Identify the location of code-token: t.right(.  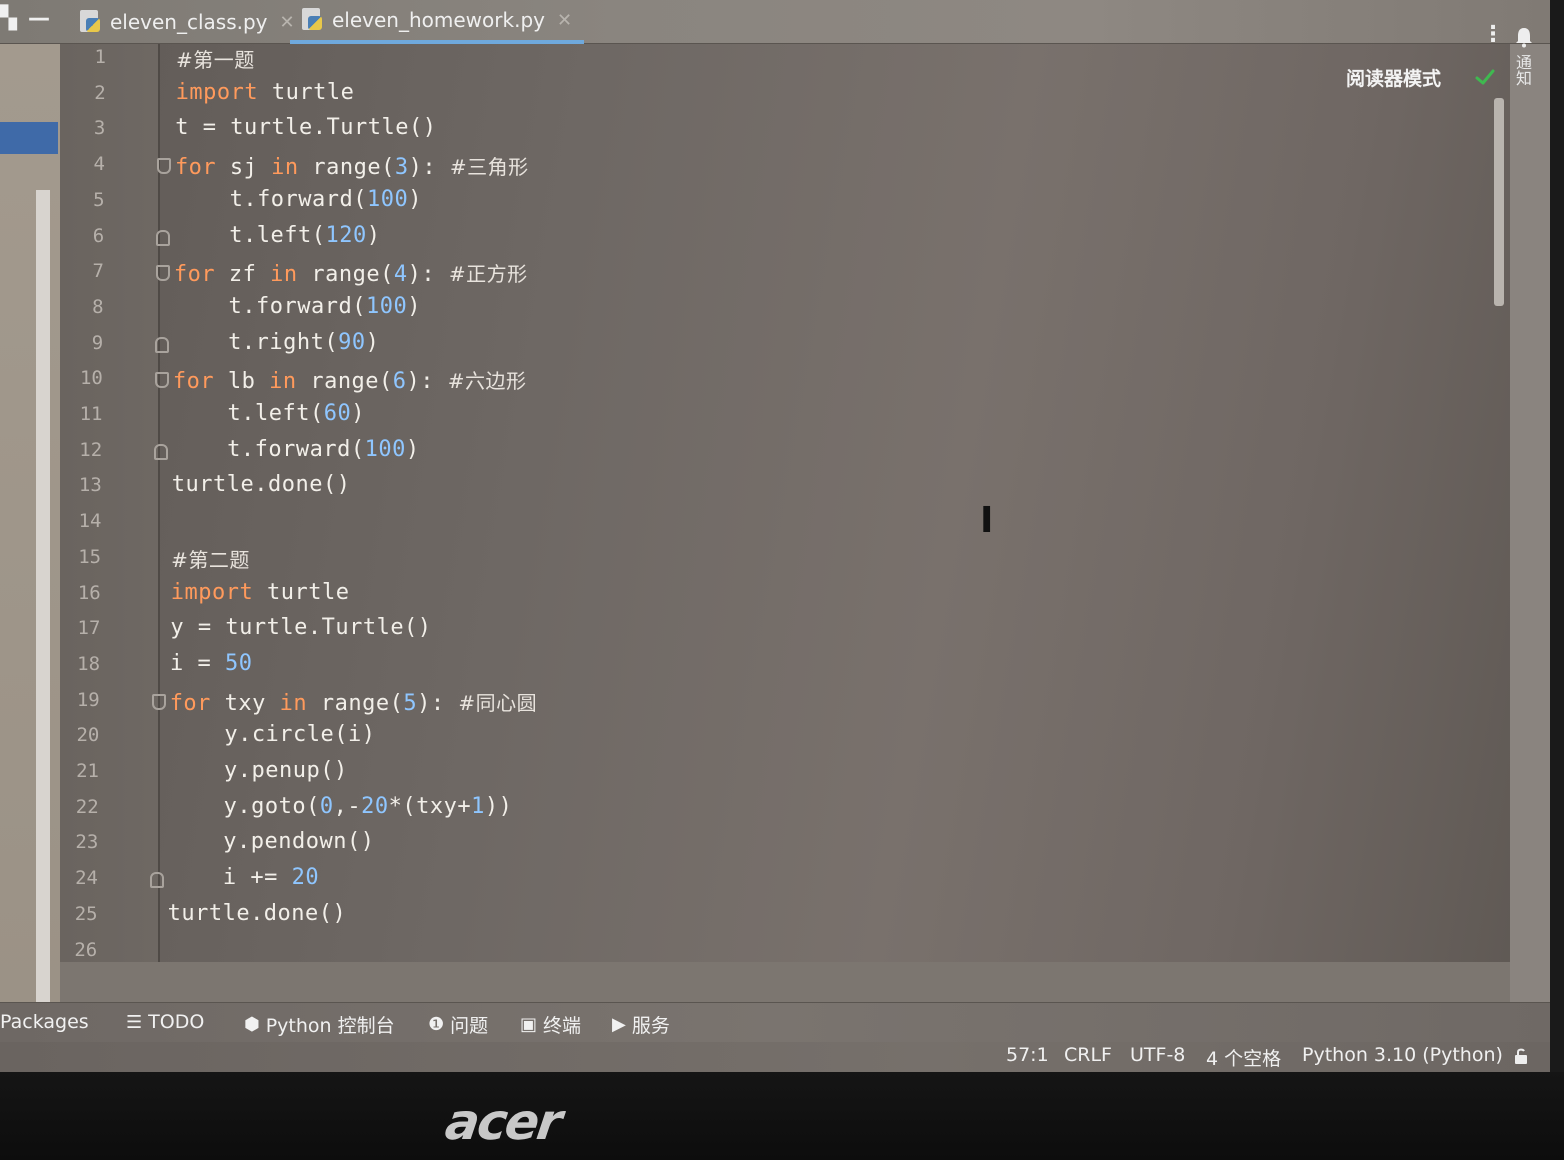
(256, 342).